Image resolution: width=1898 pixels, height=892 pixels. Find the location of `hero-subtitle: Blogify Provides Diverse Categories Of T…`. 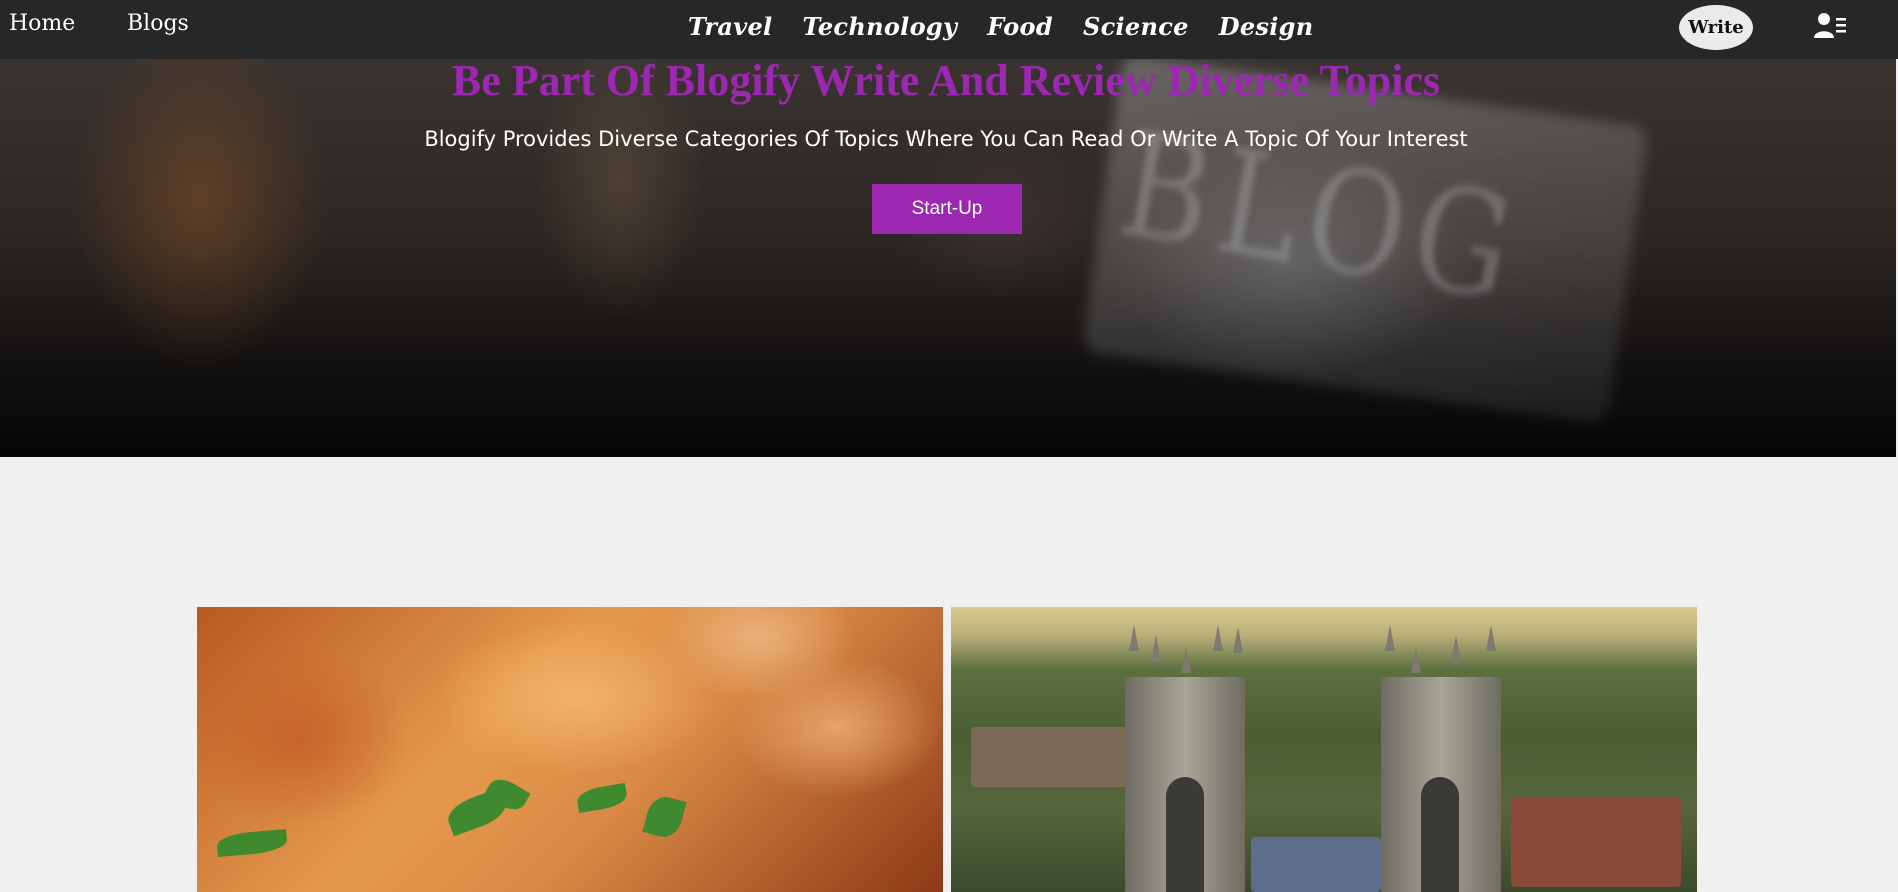

hero-subtitle: Blogify Provides Diverse Categories Of T… is located at coordinates (946, 139).